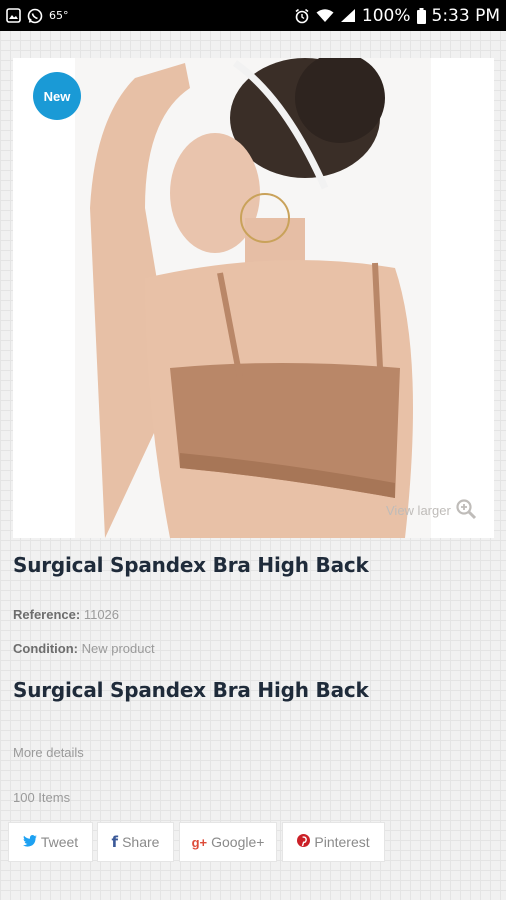  Describe the element at coordinates (48, 752) in the screenshot. I see `more-details-link: More details` at that location.